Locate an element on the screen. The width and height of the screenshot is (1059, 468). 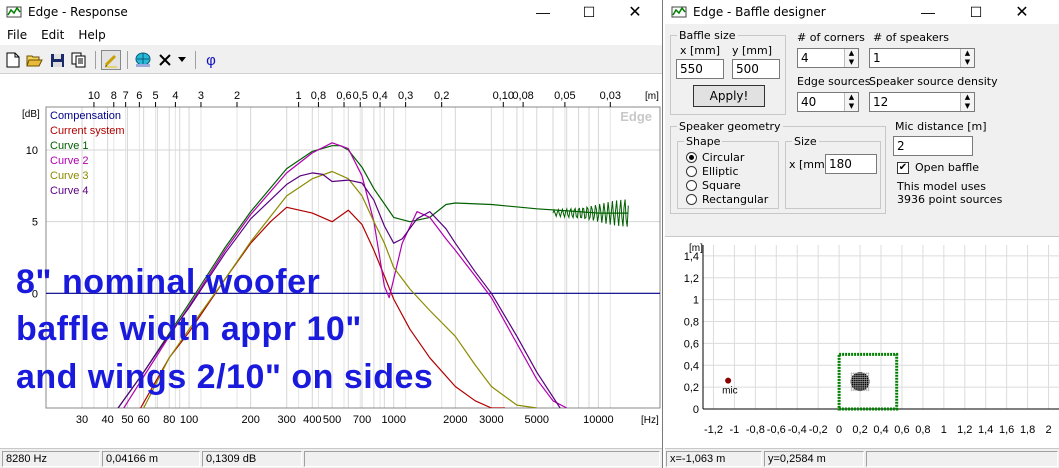
x-tick-label: 50 is located at coordinates (127, 420).